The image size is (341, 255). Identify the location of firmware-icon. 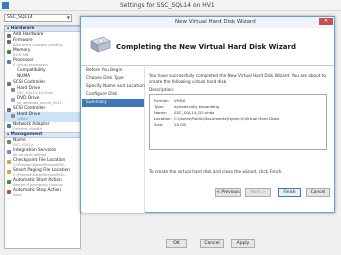
(9, 42).